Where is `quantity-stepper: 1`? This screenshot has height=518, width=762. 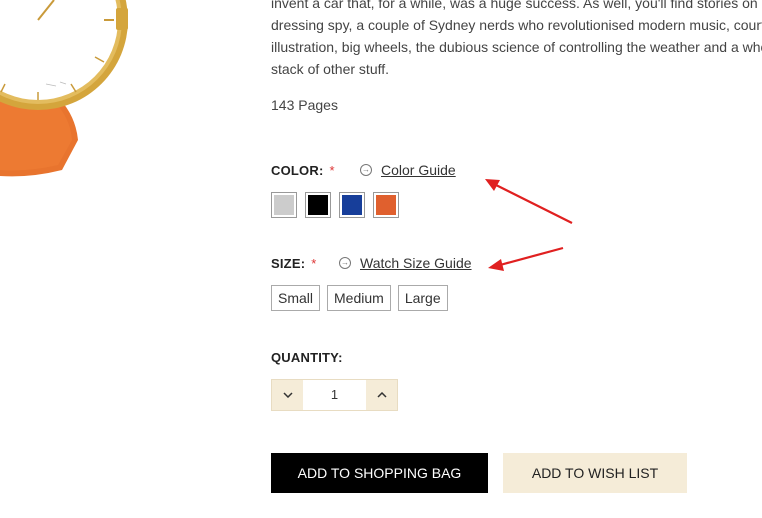 quantity-stepper: 1 is located at coordinates (334, 395).